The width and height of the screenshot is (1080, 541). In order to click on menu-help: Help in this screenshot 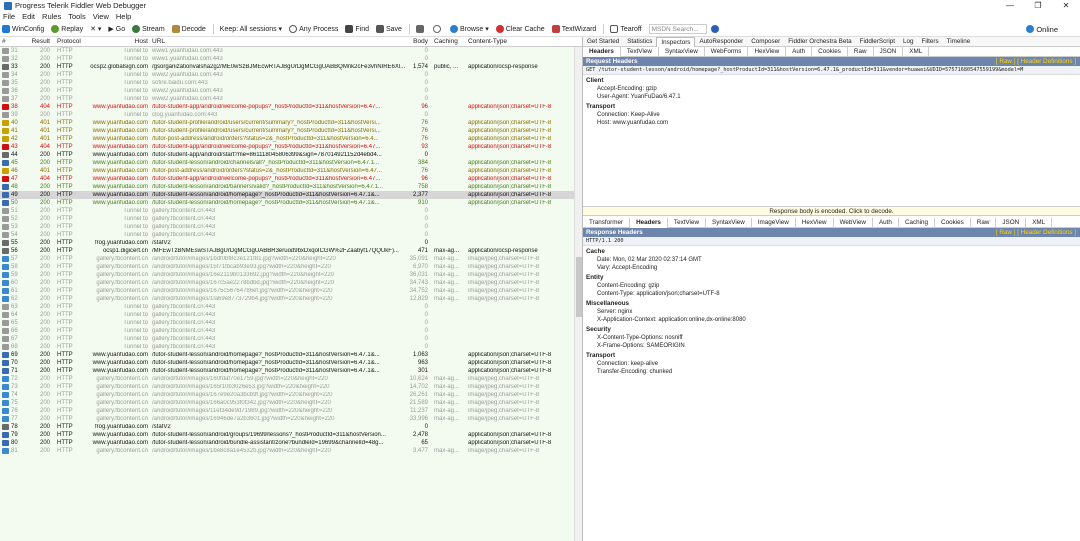, I will do `click(123, 16)`.